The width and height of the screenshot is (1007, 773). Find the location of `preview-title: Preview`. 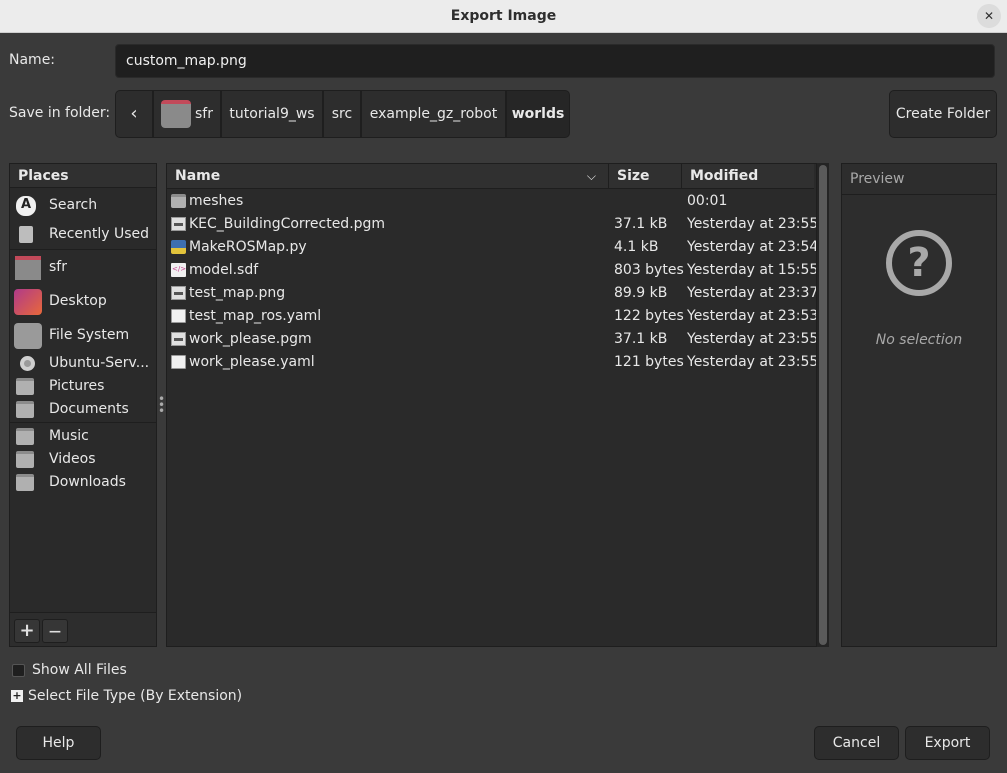

preview-title: Preview is located at coordinates (919, 179).